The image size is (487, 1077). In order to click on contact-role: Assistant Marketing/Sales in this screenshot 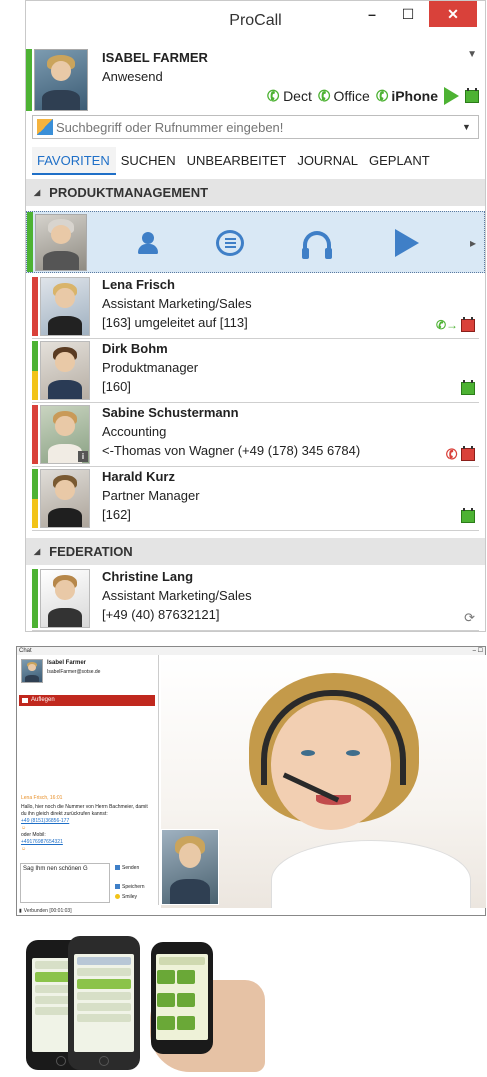, I will do `click(177, 303)`.